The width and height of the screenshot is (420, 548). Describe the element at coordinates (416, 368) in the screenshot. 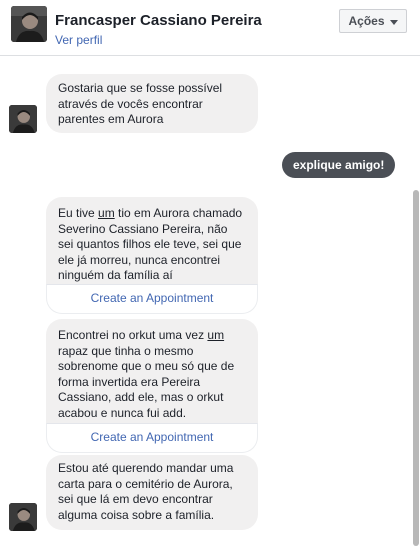

I see `scrollbar-thumb` at that location.